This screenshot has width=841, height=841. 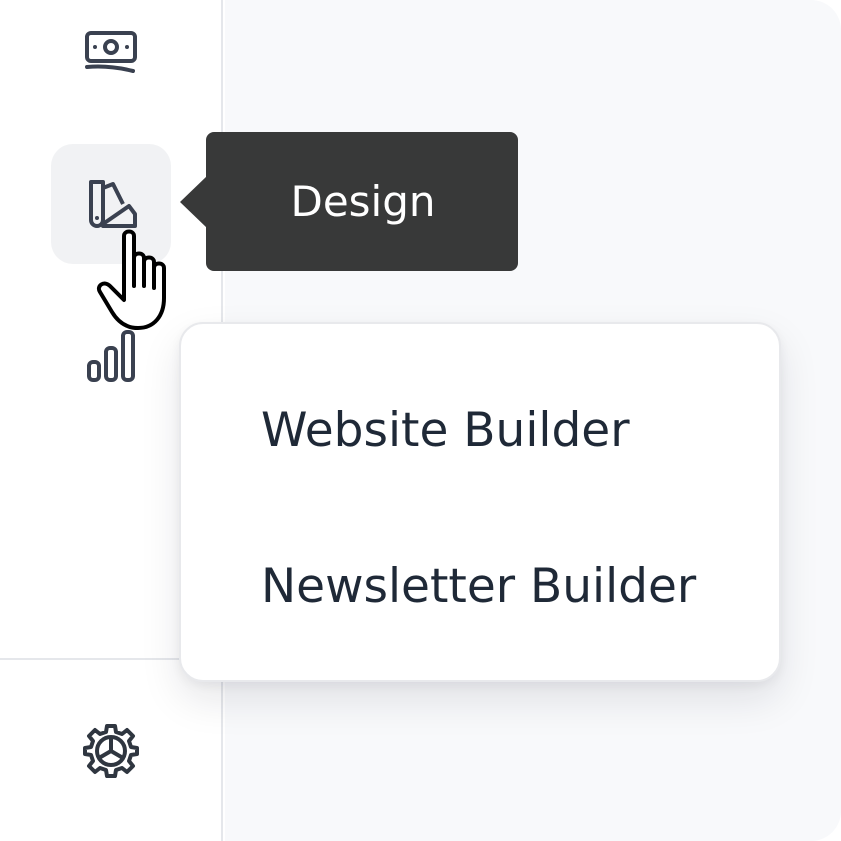 I want to click on menu-item-label: Newsletter Builder, so click(x=479, y=586).